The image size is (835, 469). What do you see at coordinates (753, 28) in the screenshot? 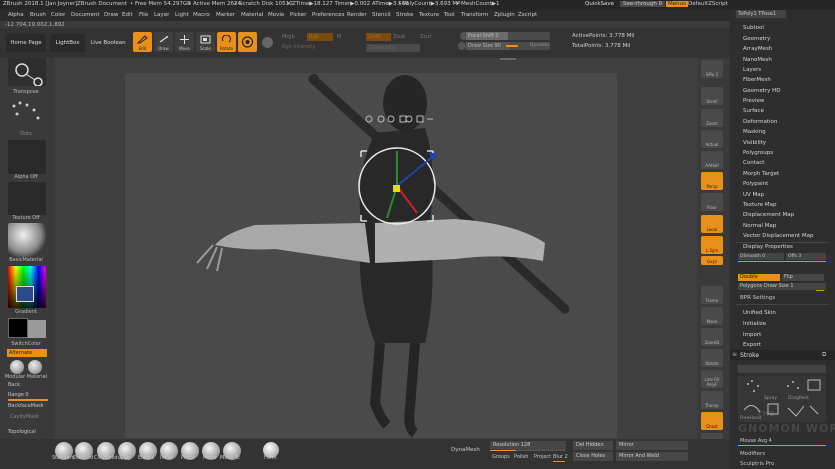
I see `palette-subtool: Subtool` at bounding box center [753, 28].